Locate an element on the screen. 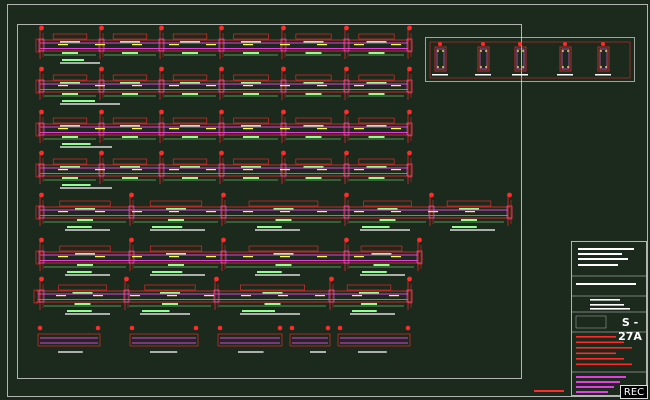  scale-notes-text is located at coordinates (610, 309).